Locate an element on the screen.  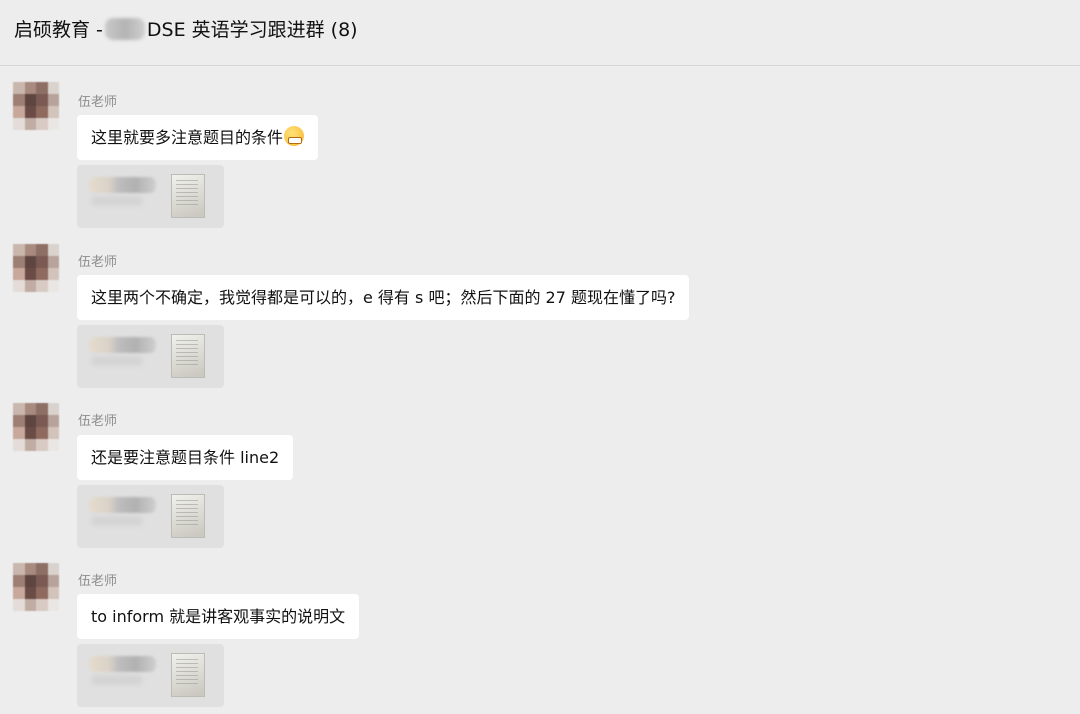
chat-title: 启硕教育 - DSE 英语学习跟进群 (8) is located at coordinates (186, 28).